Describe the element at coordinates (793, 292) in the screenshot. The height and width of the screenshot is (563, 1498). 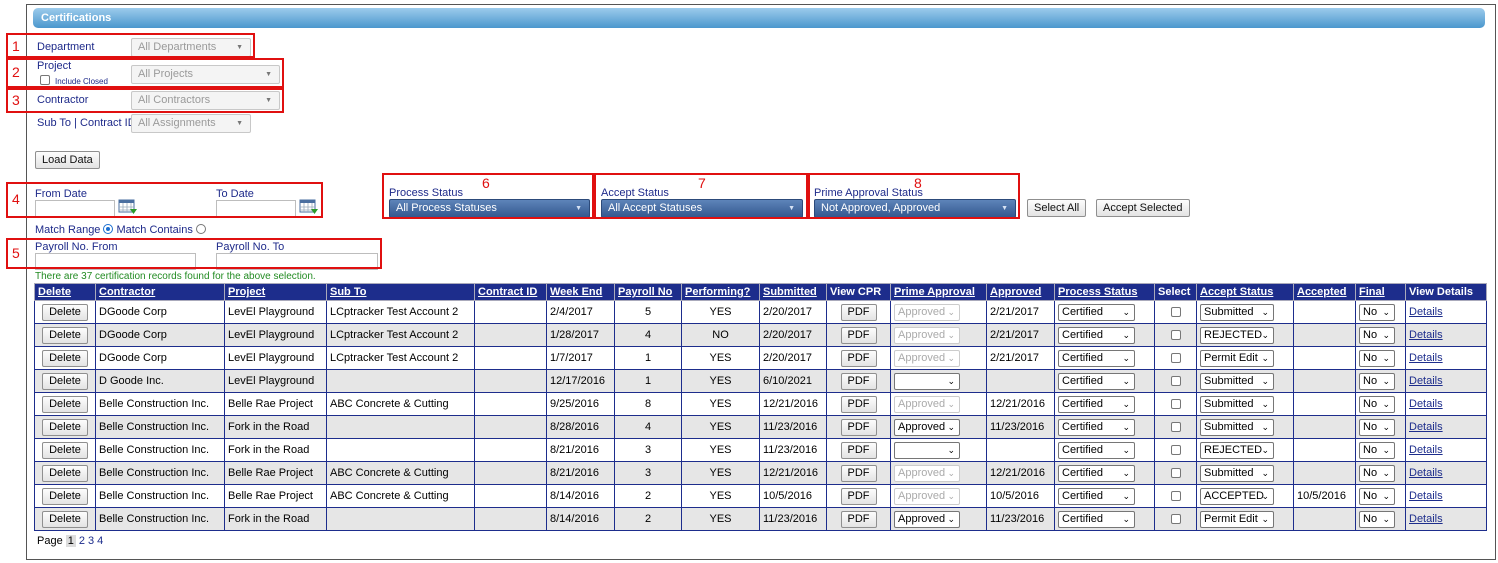
I see `col-submitted: Submitted` at that location.